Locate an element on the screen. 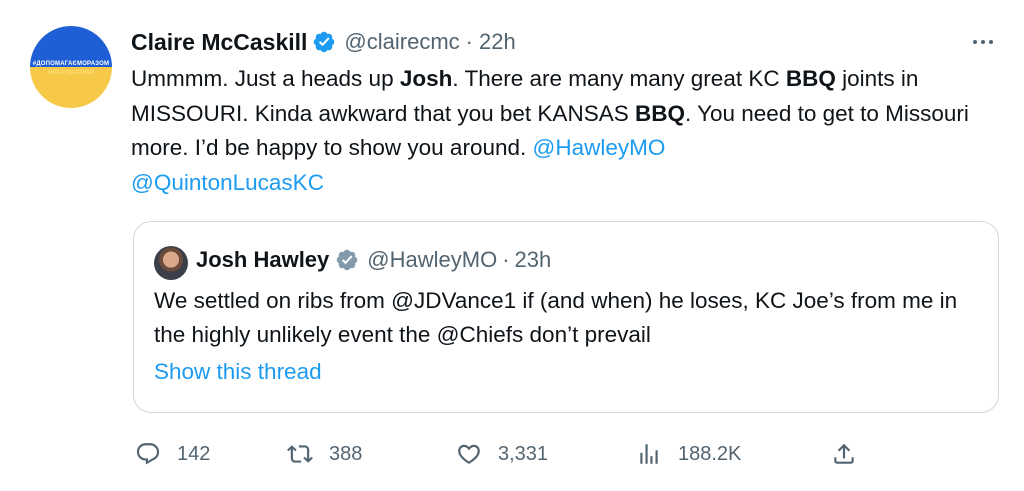 The image size is (1024, 491). quoted-handle: @HawleyMO is located at coordinates (432, 259).